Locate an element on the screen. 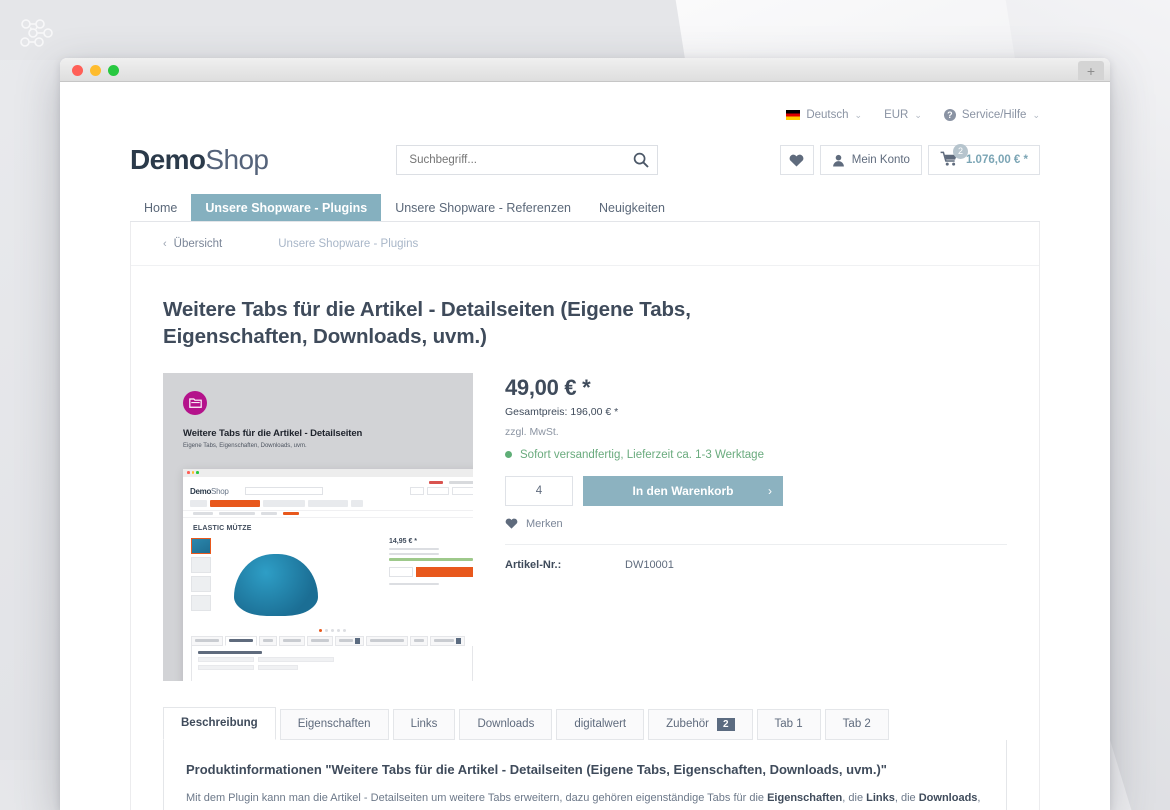 The image size is (1170, 810). nav-item-plugins: Unsere Shopware - Plugins is located at coordinates (286, 207).